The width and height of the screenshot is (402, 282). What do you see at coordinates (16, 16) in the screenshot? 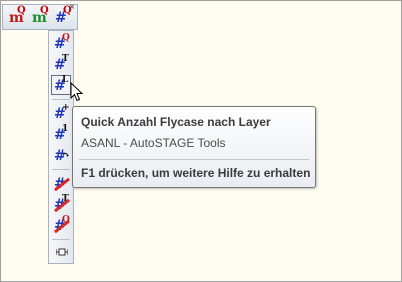
I see `toolbar-button-m-q-red: m Q` at bounding box center [16, 16].